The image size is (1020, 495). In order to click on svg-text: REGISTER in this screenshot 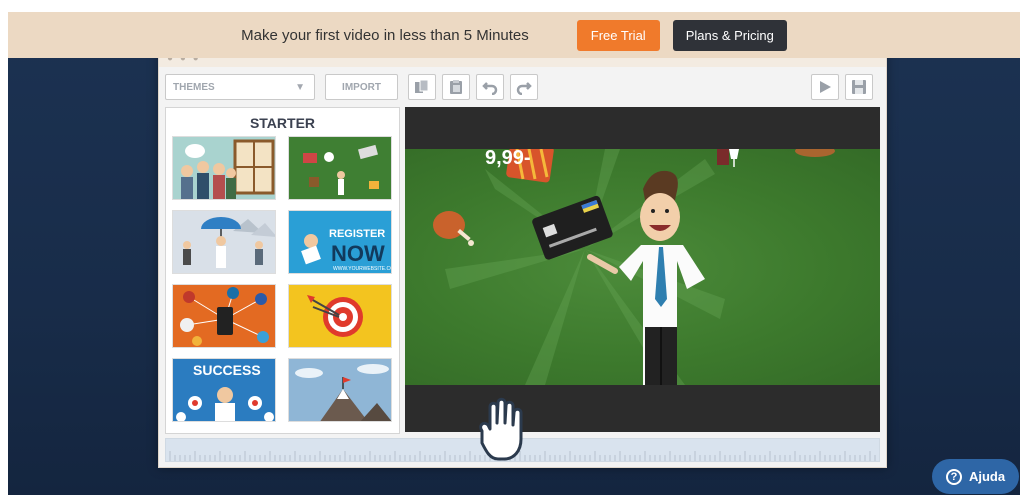, I will do `click(357, 234)`.